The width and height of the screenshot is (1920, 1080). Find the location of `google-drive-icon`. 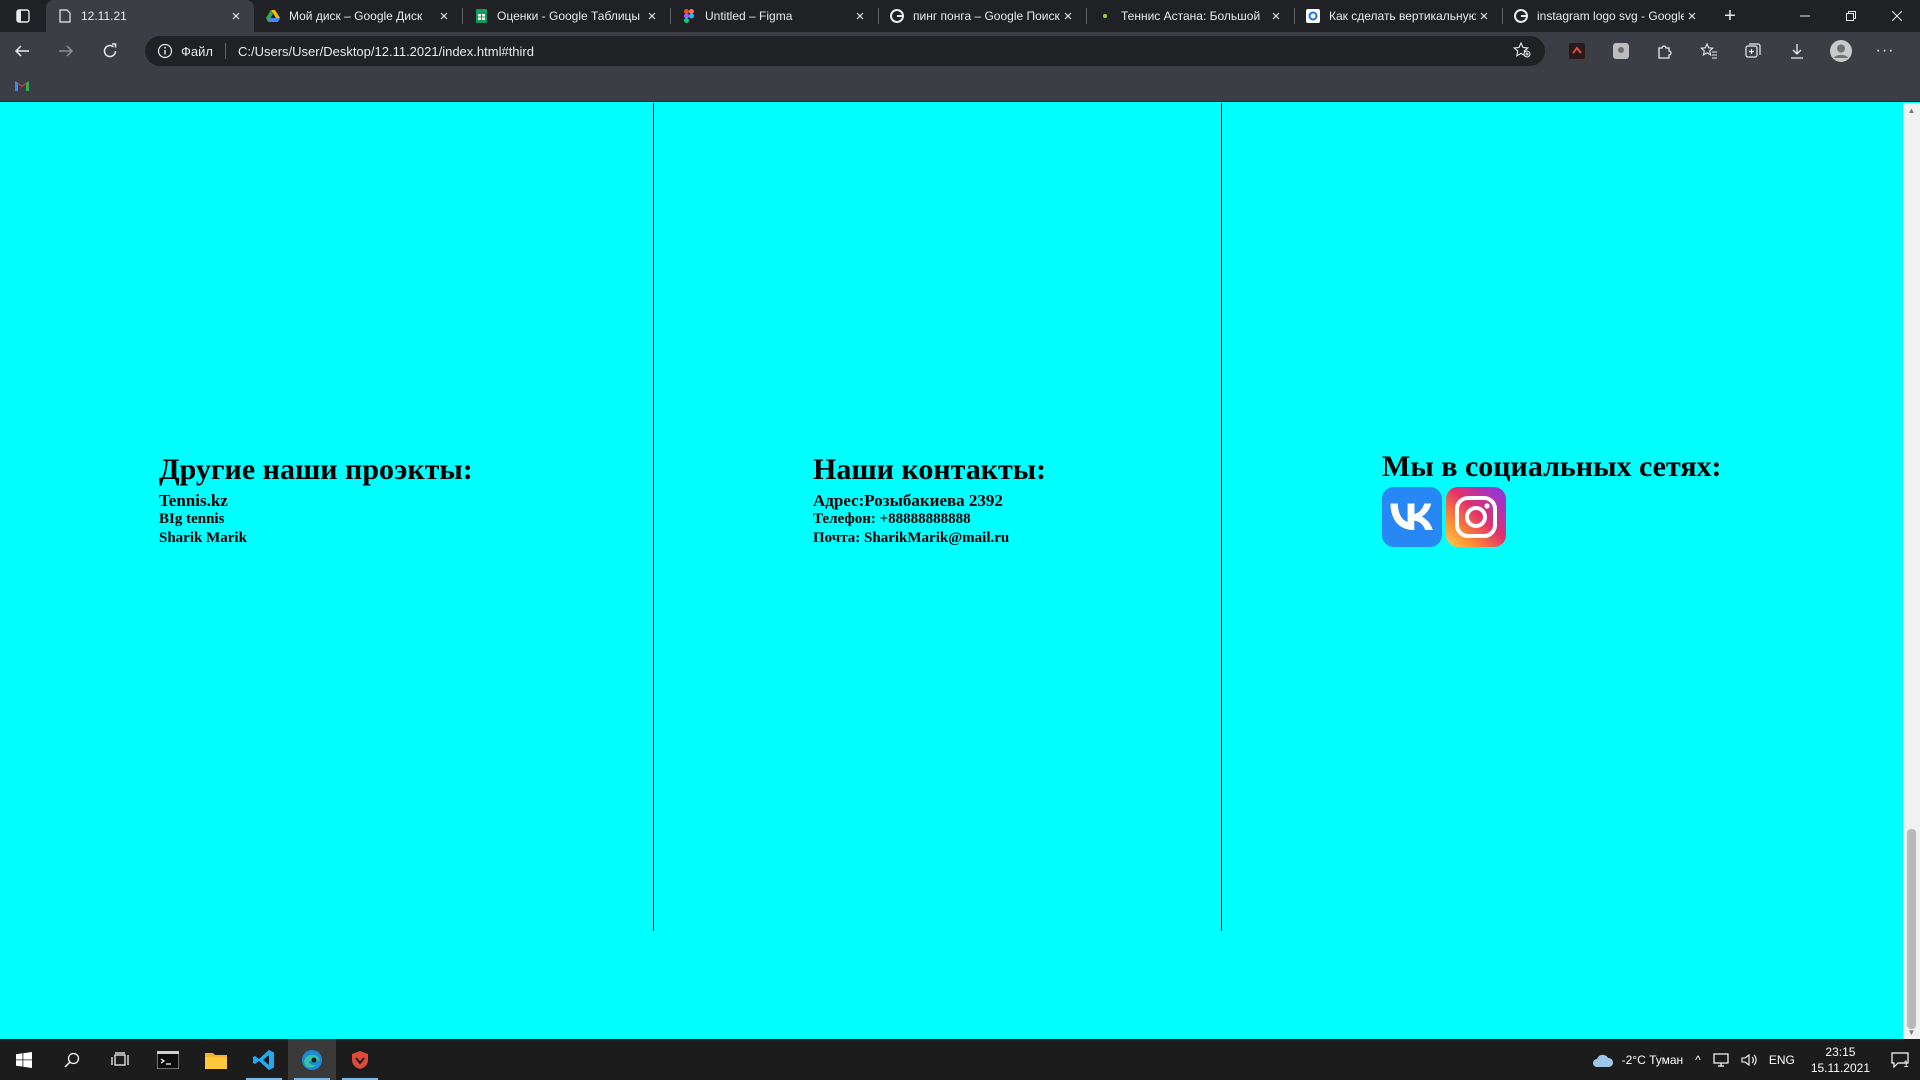

google-drive-icon is located at coordinates (273, 16).